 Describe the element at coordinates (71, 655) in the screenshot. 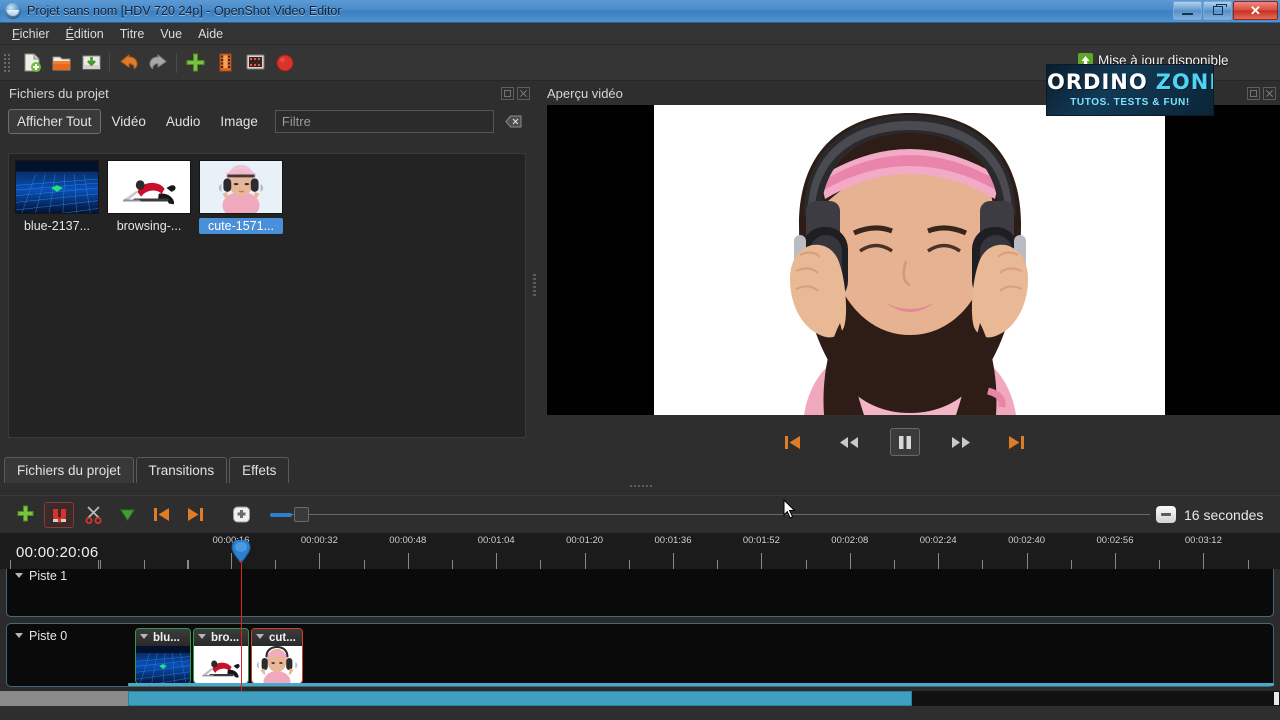

I see `track-header: Piste 0` at that location.